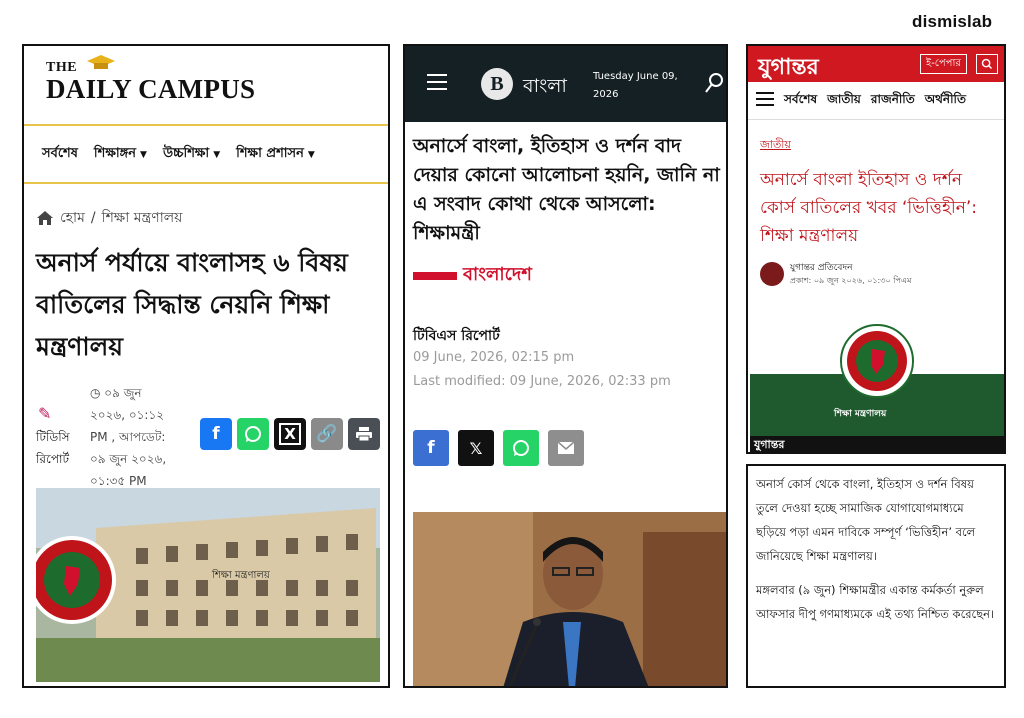 Image resolution: width=1024 pixels, height=718 pixels. I want to click on author-name: যুগান্তর প্রতিবেদন, so click(850, 267).